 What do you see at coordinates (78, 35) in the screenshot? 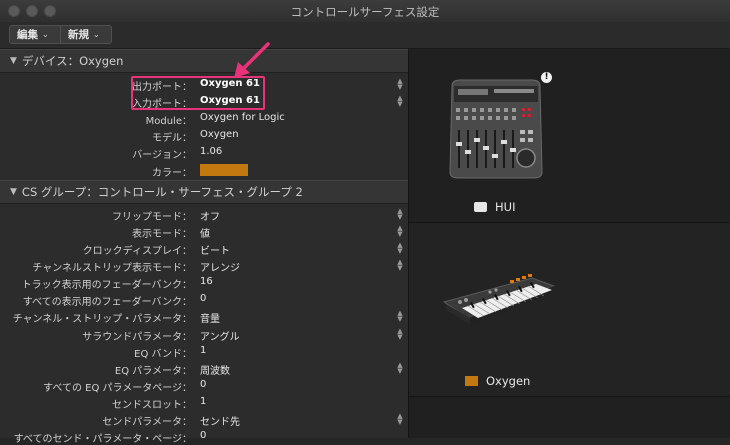
I see `new-menu-label: 新規` at bounding box center [78, 35].